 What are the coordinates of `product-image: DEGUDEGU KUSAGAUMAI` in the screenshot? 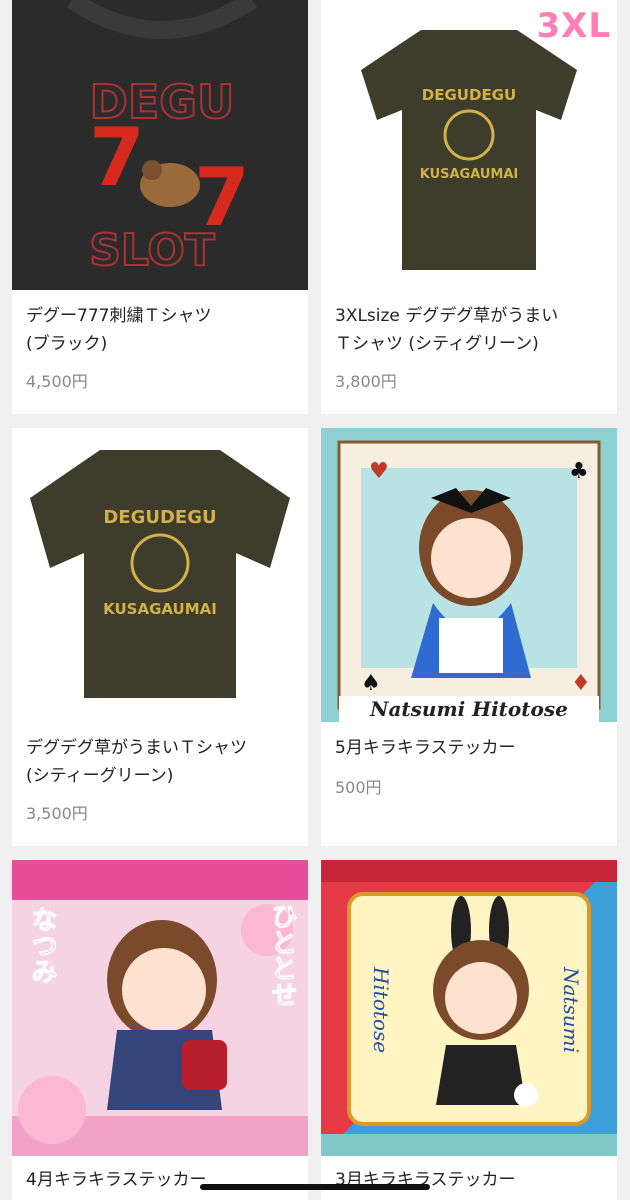 It's located at (160, 575).